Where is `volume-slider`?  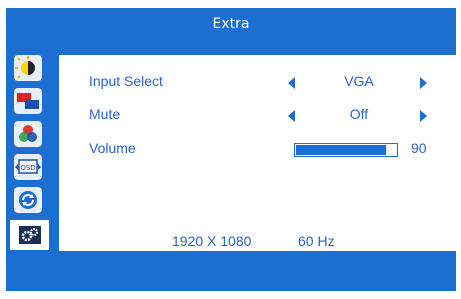 volume-slider is located at coordinates (346, 150).